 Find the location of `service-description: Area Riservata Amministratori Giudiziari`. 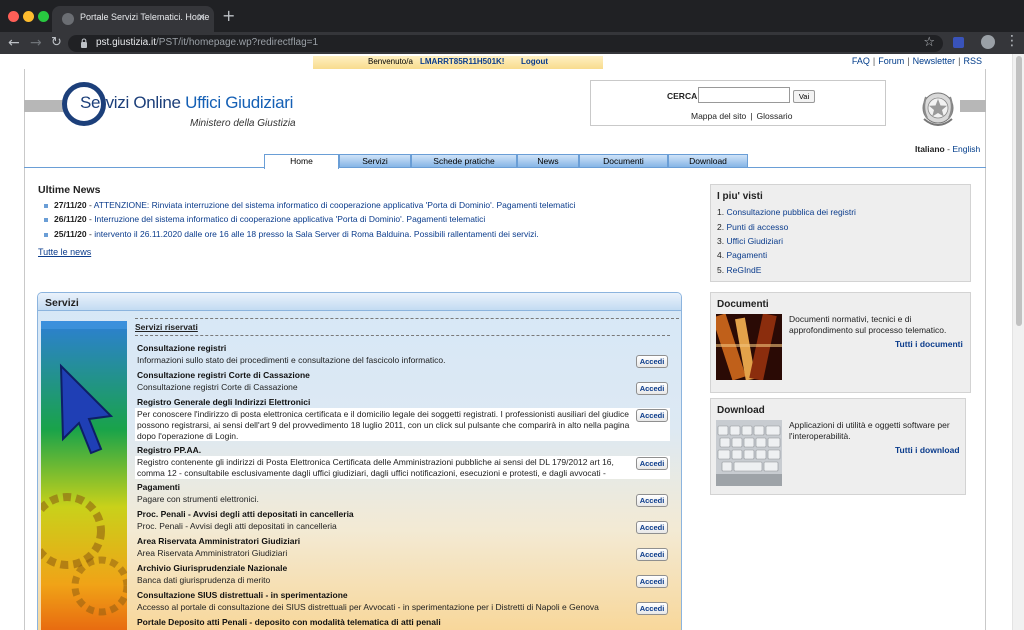

service-description: Area Riservata Amministratori Giudiziari is located at coordinates (212, 553).